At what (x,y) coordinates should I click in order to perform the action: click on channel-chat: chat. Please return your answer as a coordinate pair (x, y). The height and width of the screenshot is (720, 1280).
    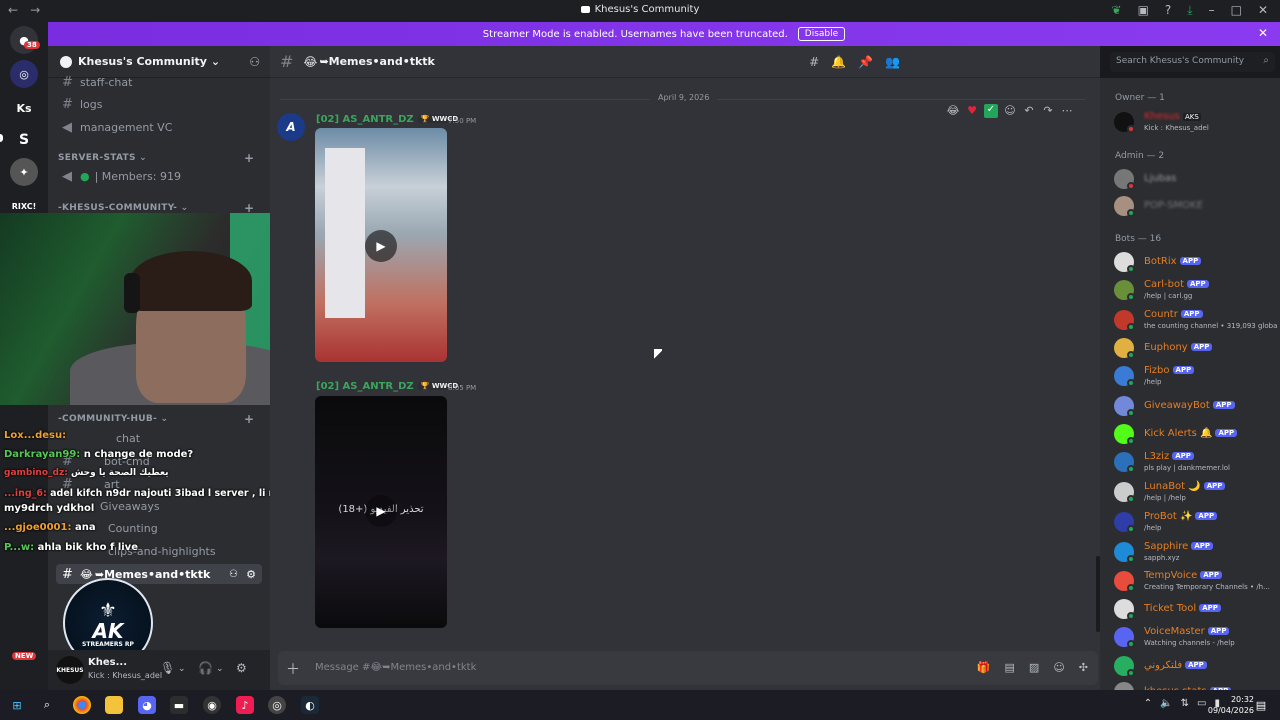
    Looking at the image, I should click on (159, 438).